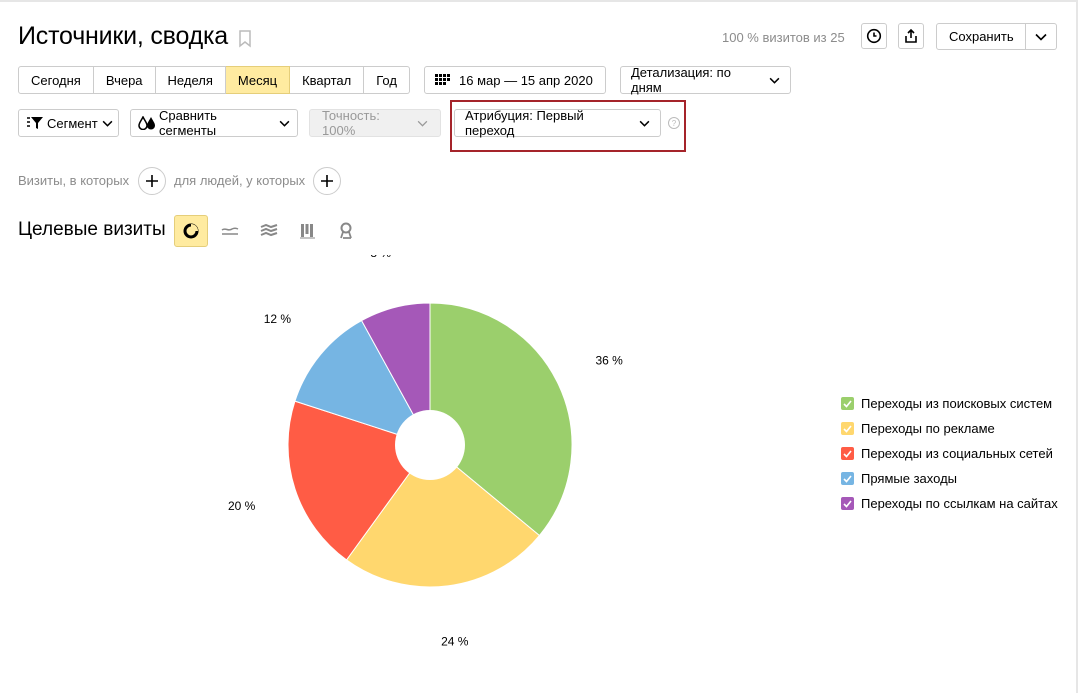  I want to click on bar-chart-view-button, so click(308, 231).